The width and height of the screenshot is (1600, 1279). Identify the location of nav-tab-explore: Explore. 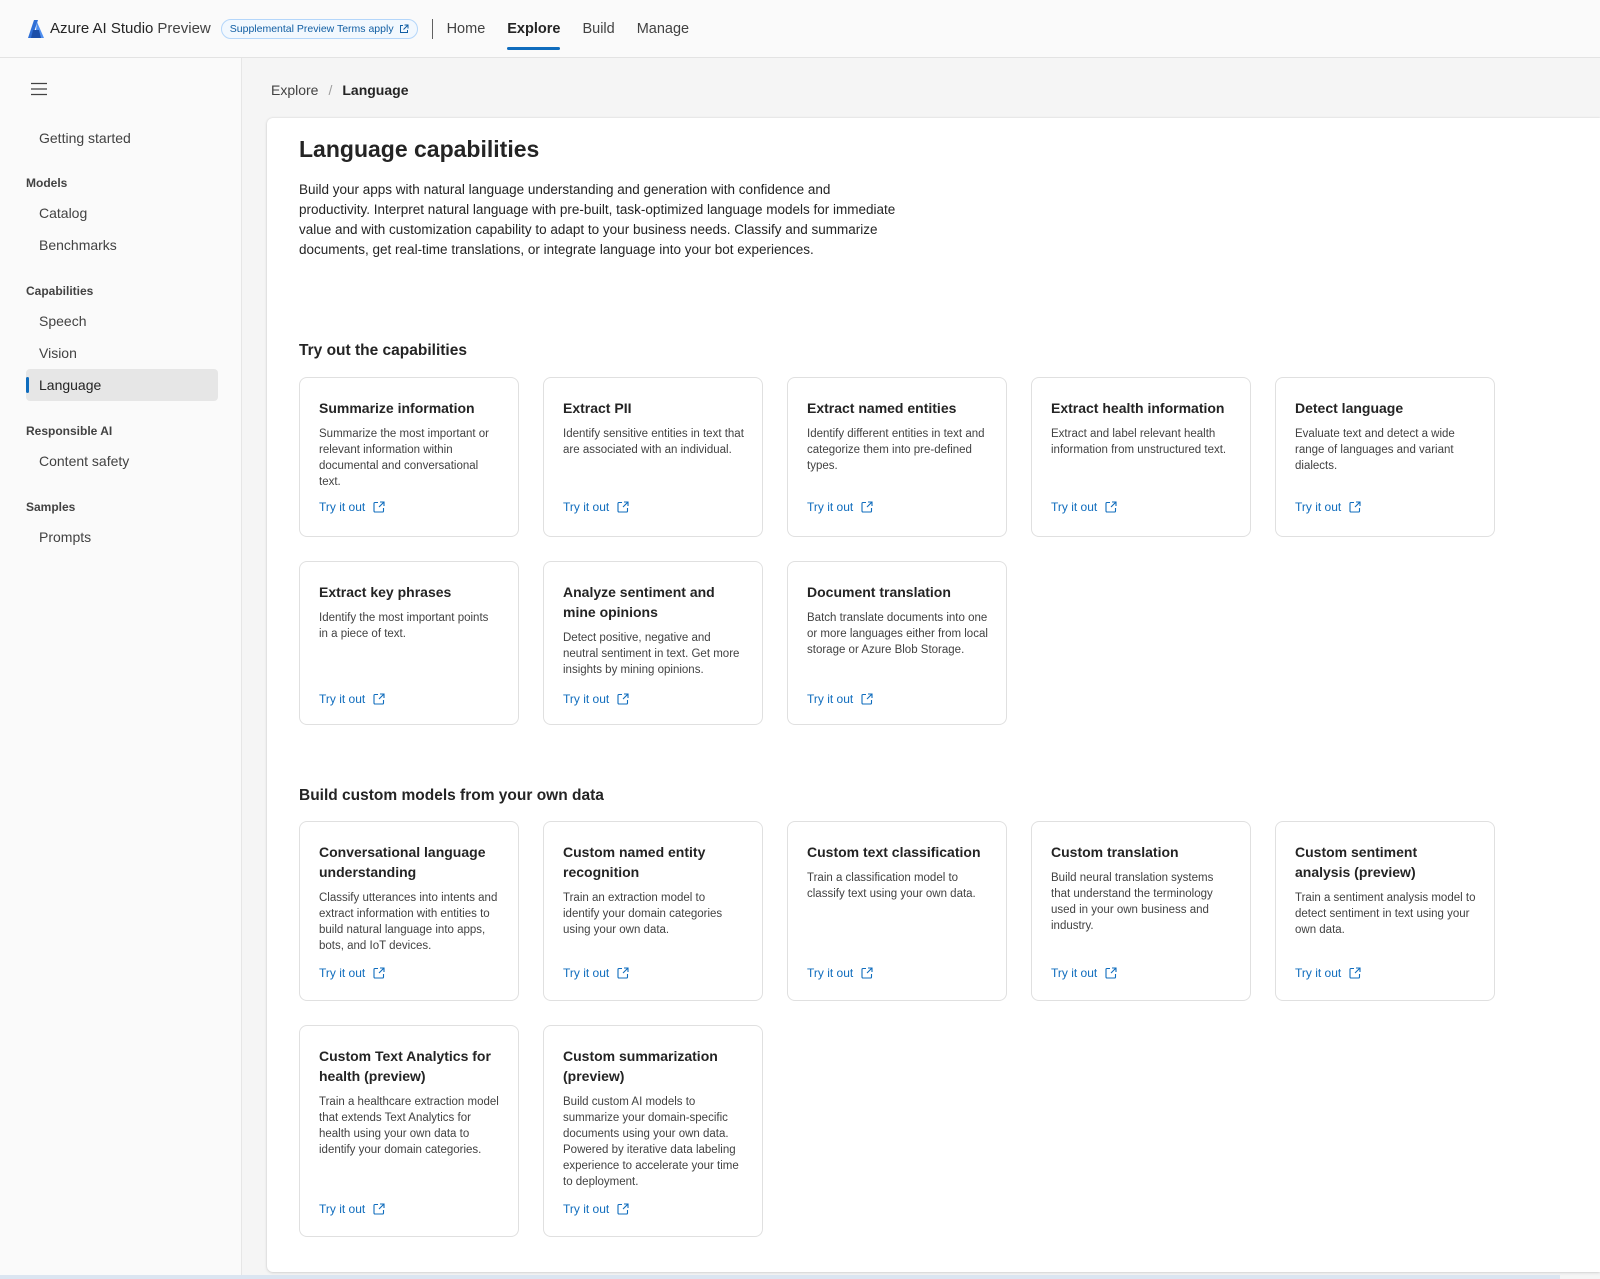
(534, 29).